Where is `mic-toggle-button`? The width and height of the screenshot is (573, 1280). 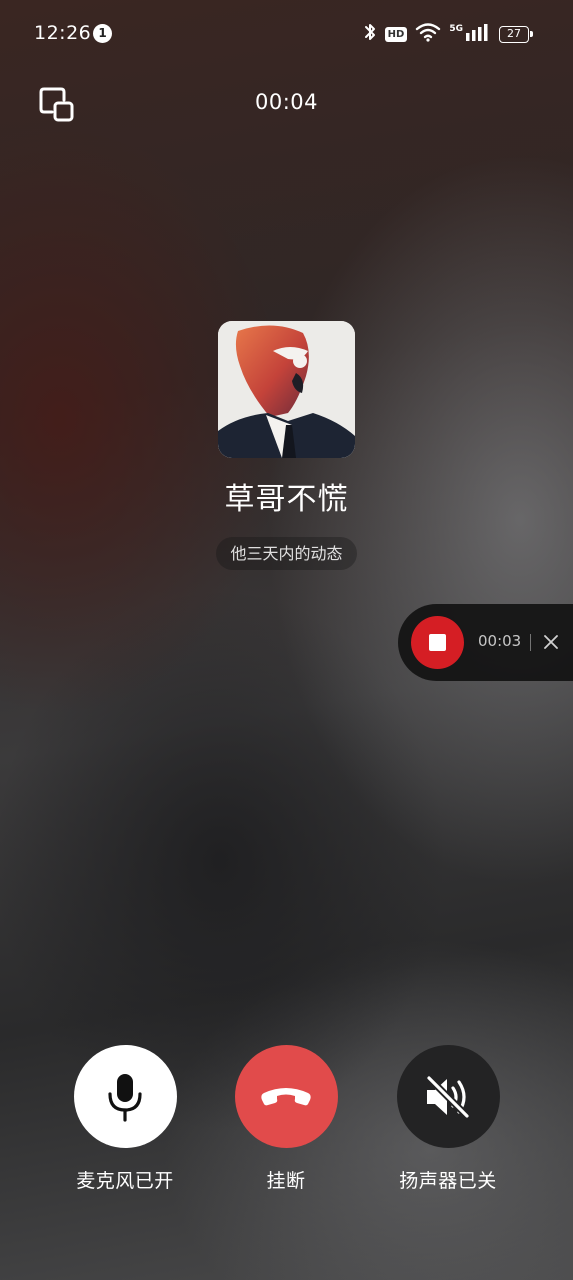 mic-toggle-button is located at coordinates (125, 1096).